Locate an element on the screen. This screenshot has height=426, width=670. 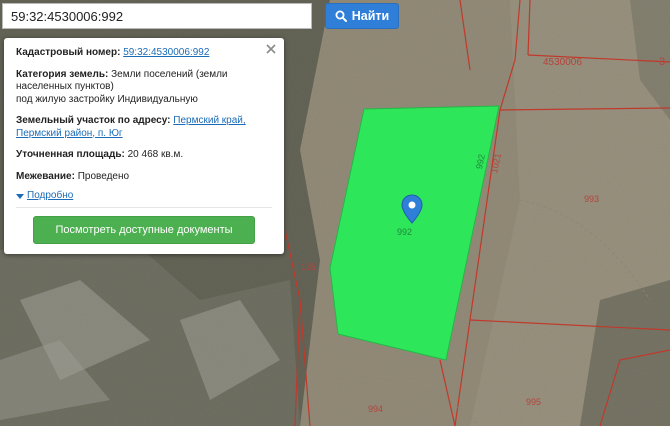
search-button-label: Найти is located at coordinates (370, 16).